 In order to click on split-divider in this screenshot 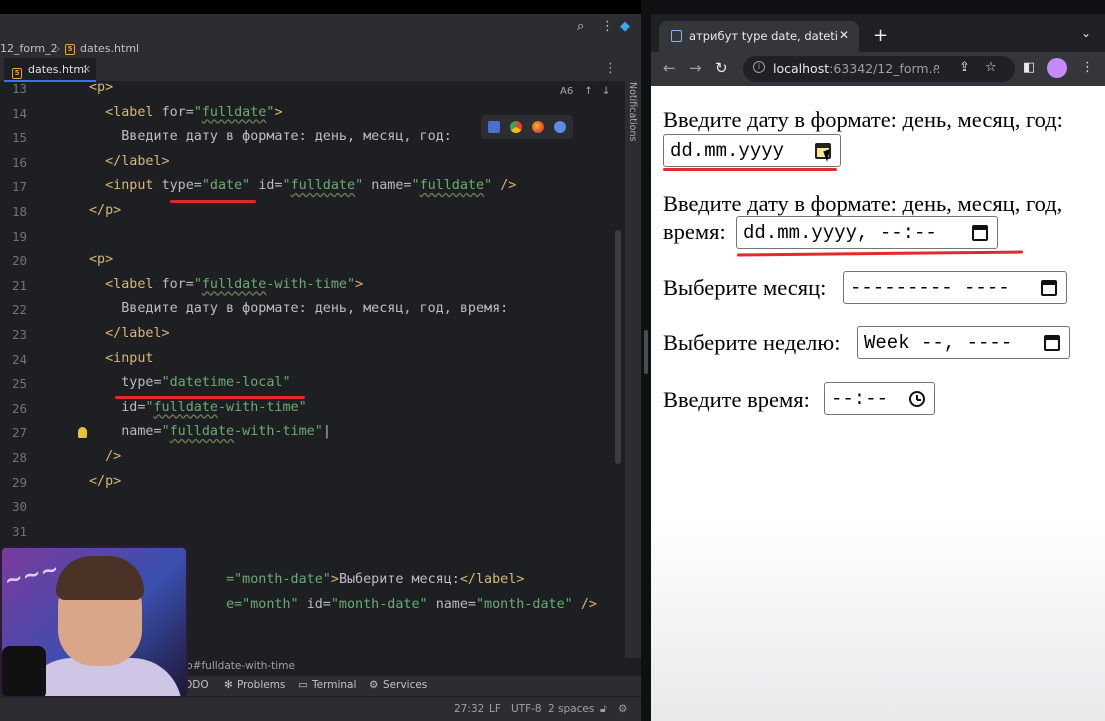, I will do `click(646, 360)`.